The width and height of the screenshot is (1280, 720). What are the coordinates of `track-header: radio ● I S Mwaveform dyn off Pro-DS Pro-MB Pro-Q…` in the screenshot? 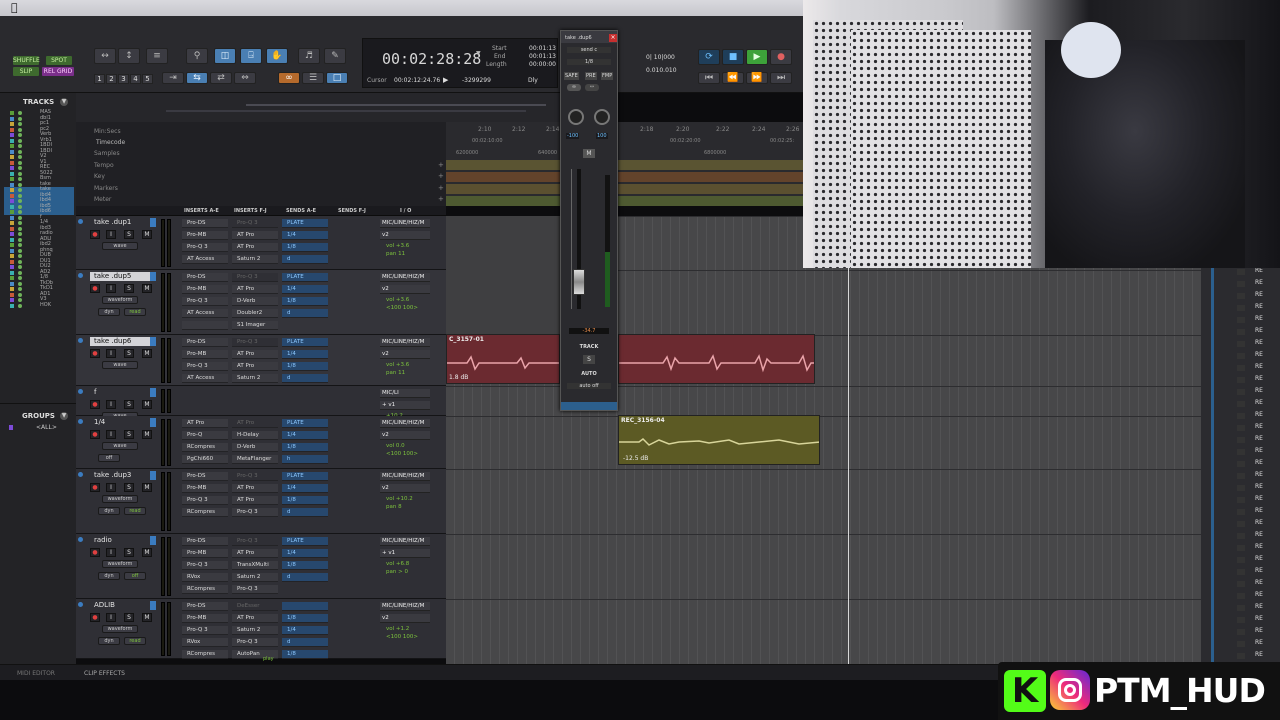 It's located at (261, 566).